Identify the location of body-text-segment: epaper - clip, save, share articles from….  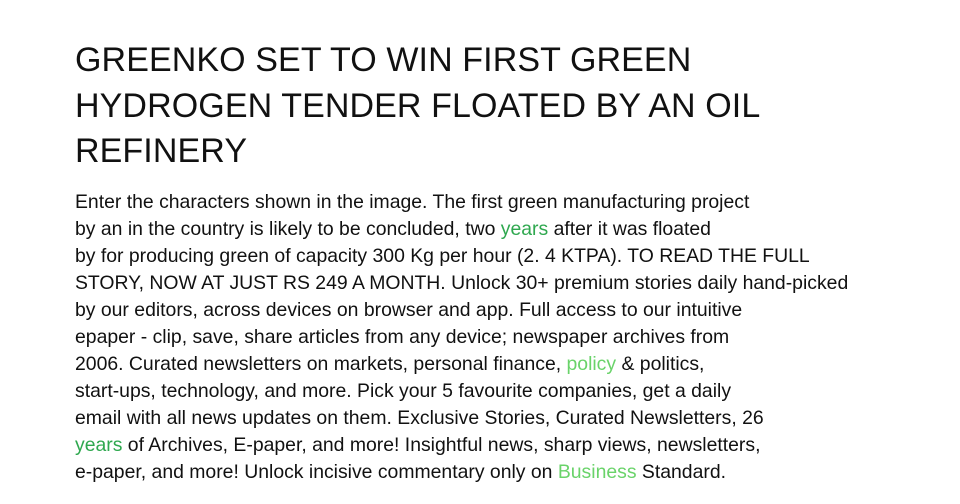
(402, 336).